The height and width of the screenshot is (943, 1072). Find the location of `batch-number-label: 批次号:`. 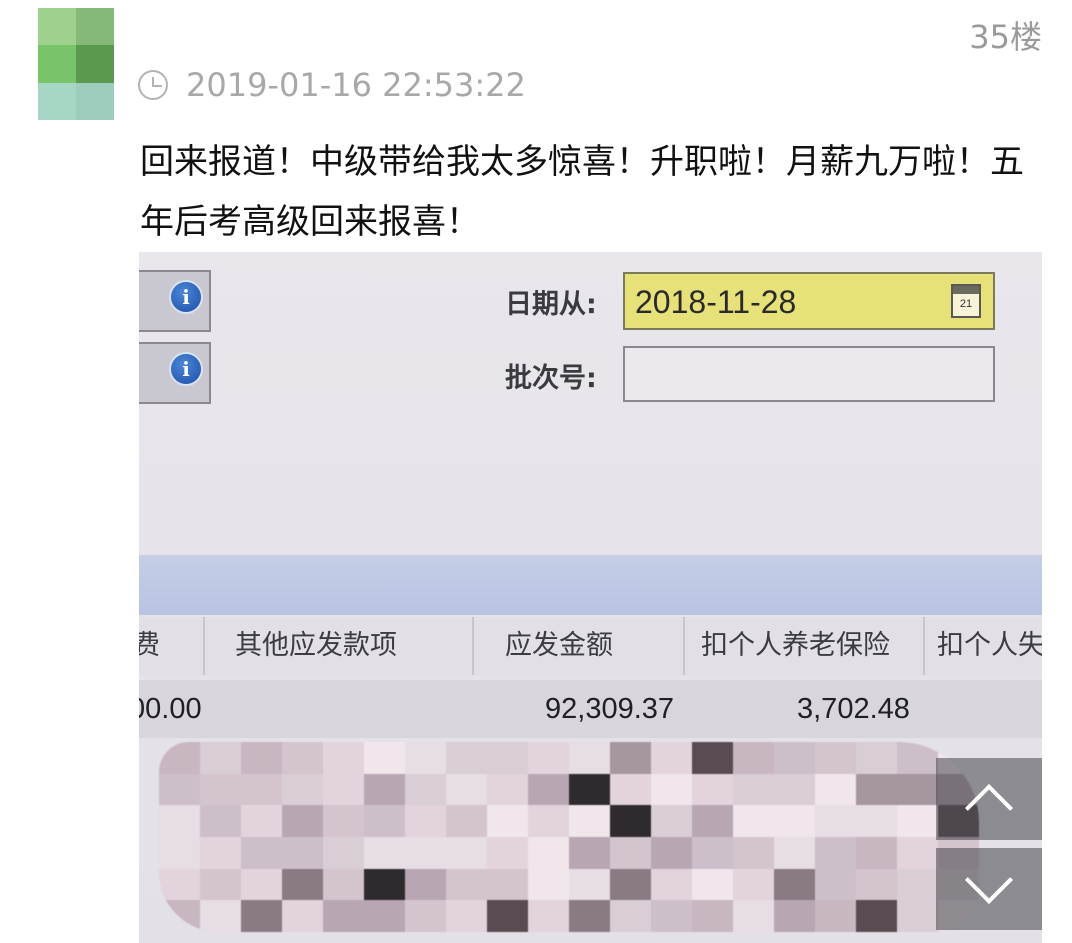

batch-number-label: 批次号: is located at coordinates (551, 378).